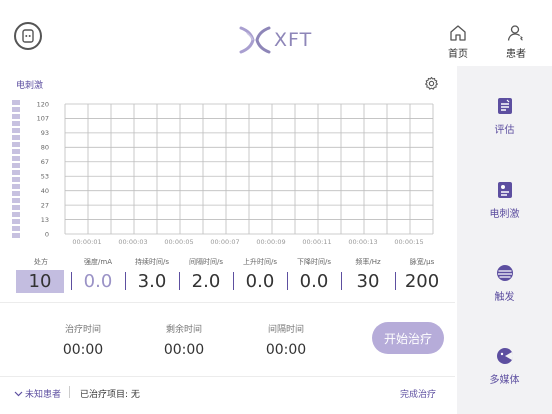 The width and height of the screenshot is (552, 414). What do you see at coordinates (69, 392) in the screenshot?
I see `footer-divider` at bounding box center [69, 392].